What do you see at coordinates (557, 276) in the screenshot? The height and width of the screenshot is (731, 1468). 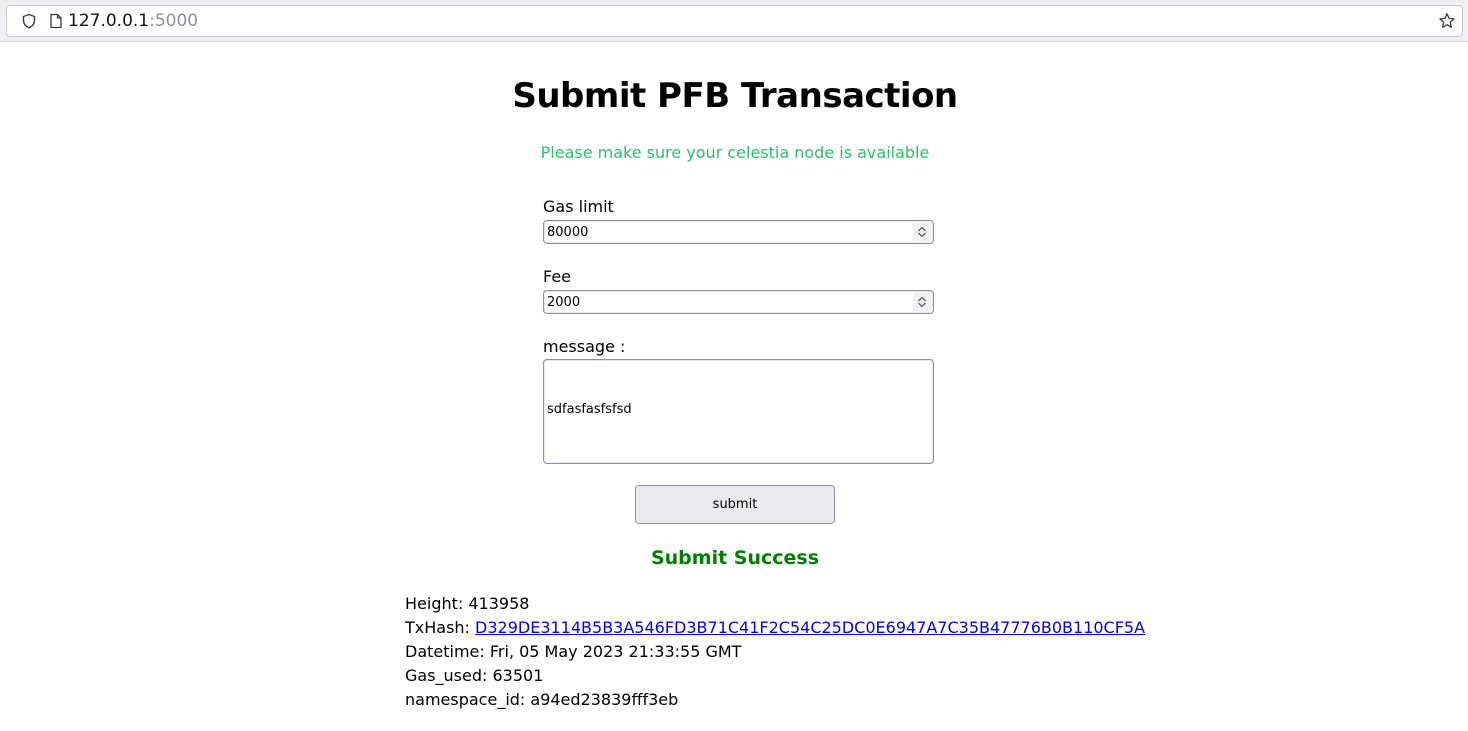 I see `fee-label: Fee` at bounding box center [557, 276].